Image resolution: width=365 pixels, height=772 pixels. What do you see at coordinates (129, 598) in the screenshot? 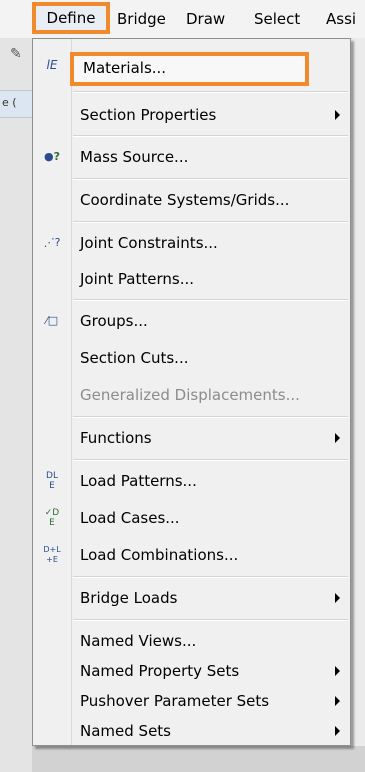
I see `menu-item-label: Bridge Loads` at bounding box center [129, 598].